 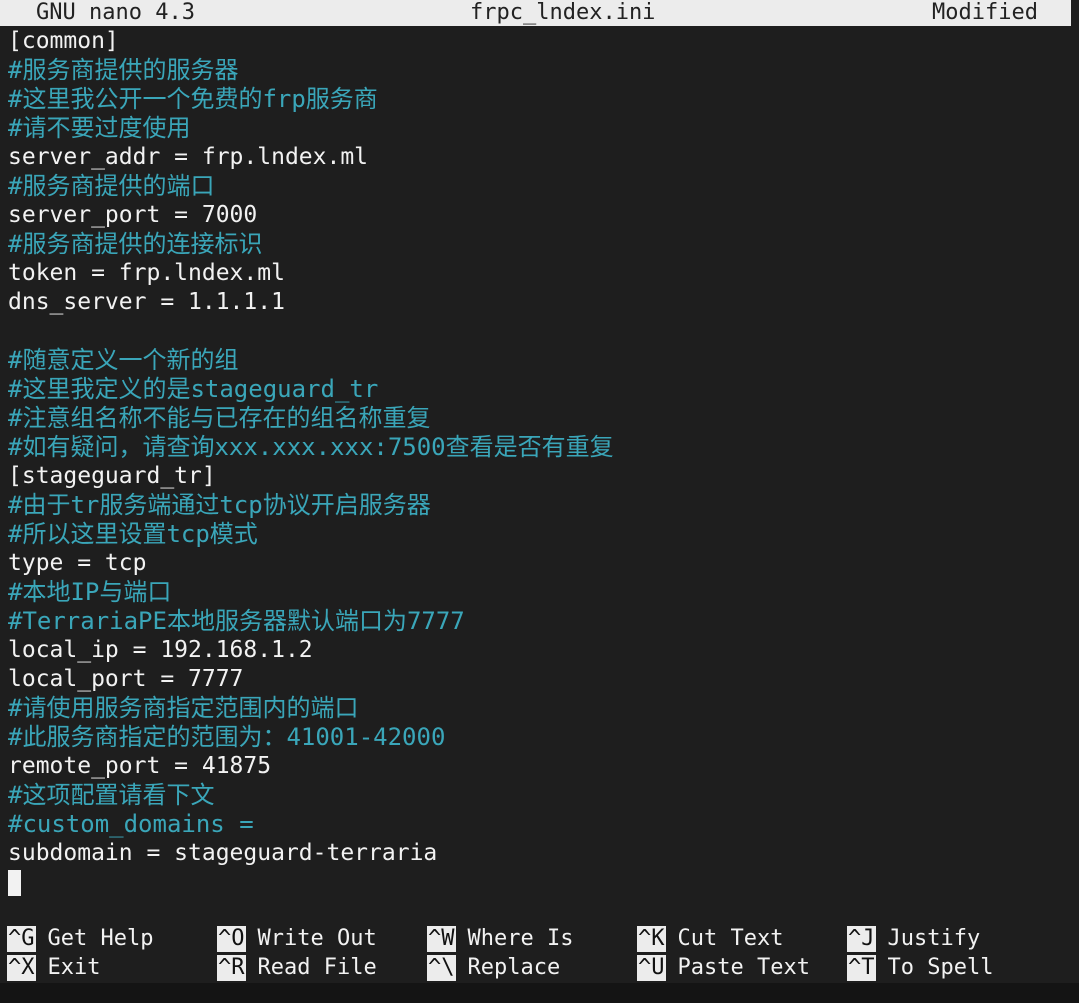 What do you see at coordinates (441, 968) in the screenshot?
I see `shortcut-key: ^\` at bounding box center [441, 968].